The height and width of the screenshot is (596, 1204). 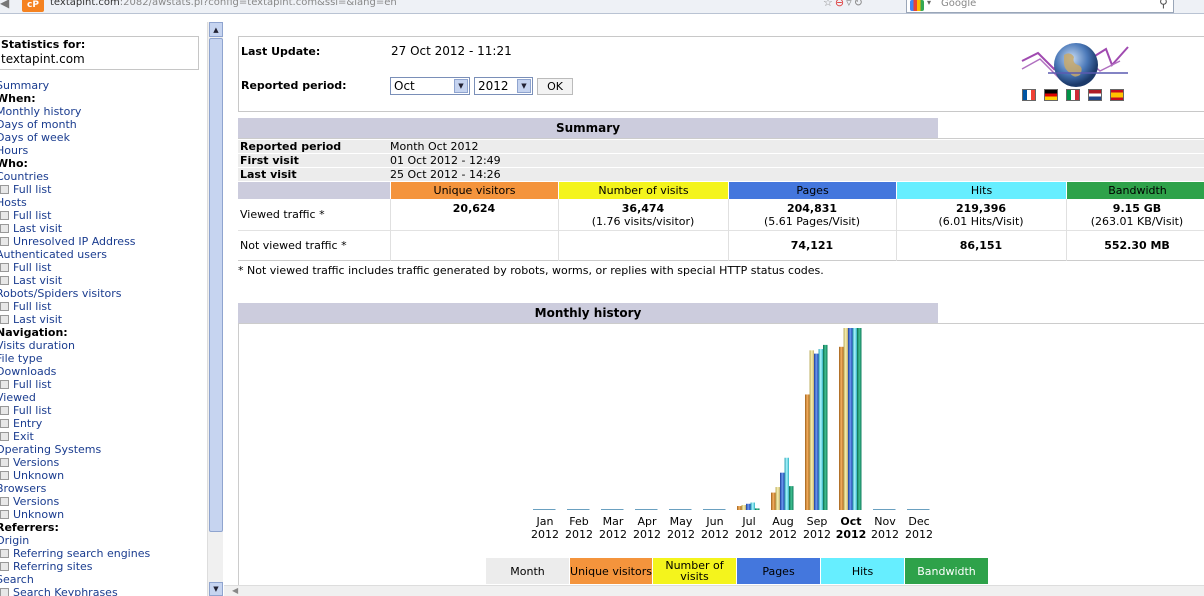 I want to click on language-flags, so click(x=1077, y=96).